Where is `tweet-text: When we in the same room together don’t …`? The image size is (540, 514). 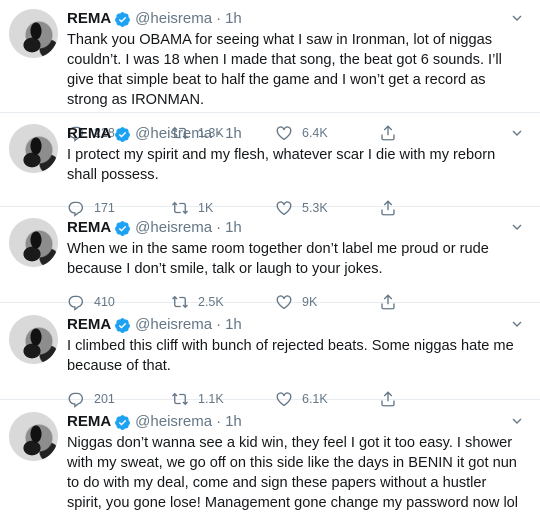
tweet-text: When we in the same room together don’t … is located at coordinates (278, 259).